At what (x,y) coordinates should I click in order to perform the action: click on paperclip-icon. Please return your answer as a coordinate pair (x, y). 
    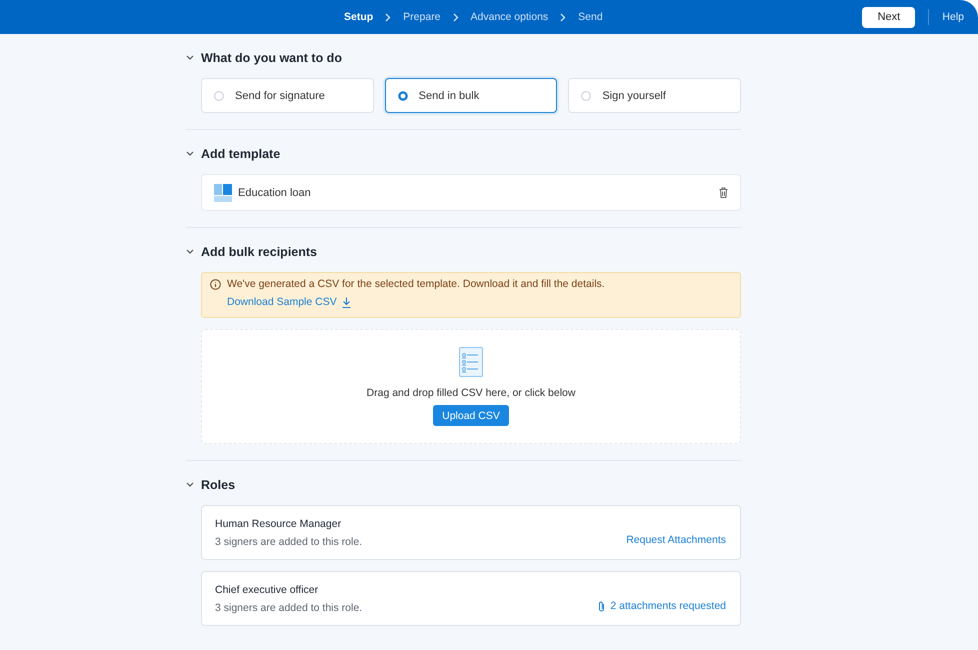
    Looking at the image, I should click on (602, 606).